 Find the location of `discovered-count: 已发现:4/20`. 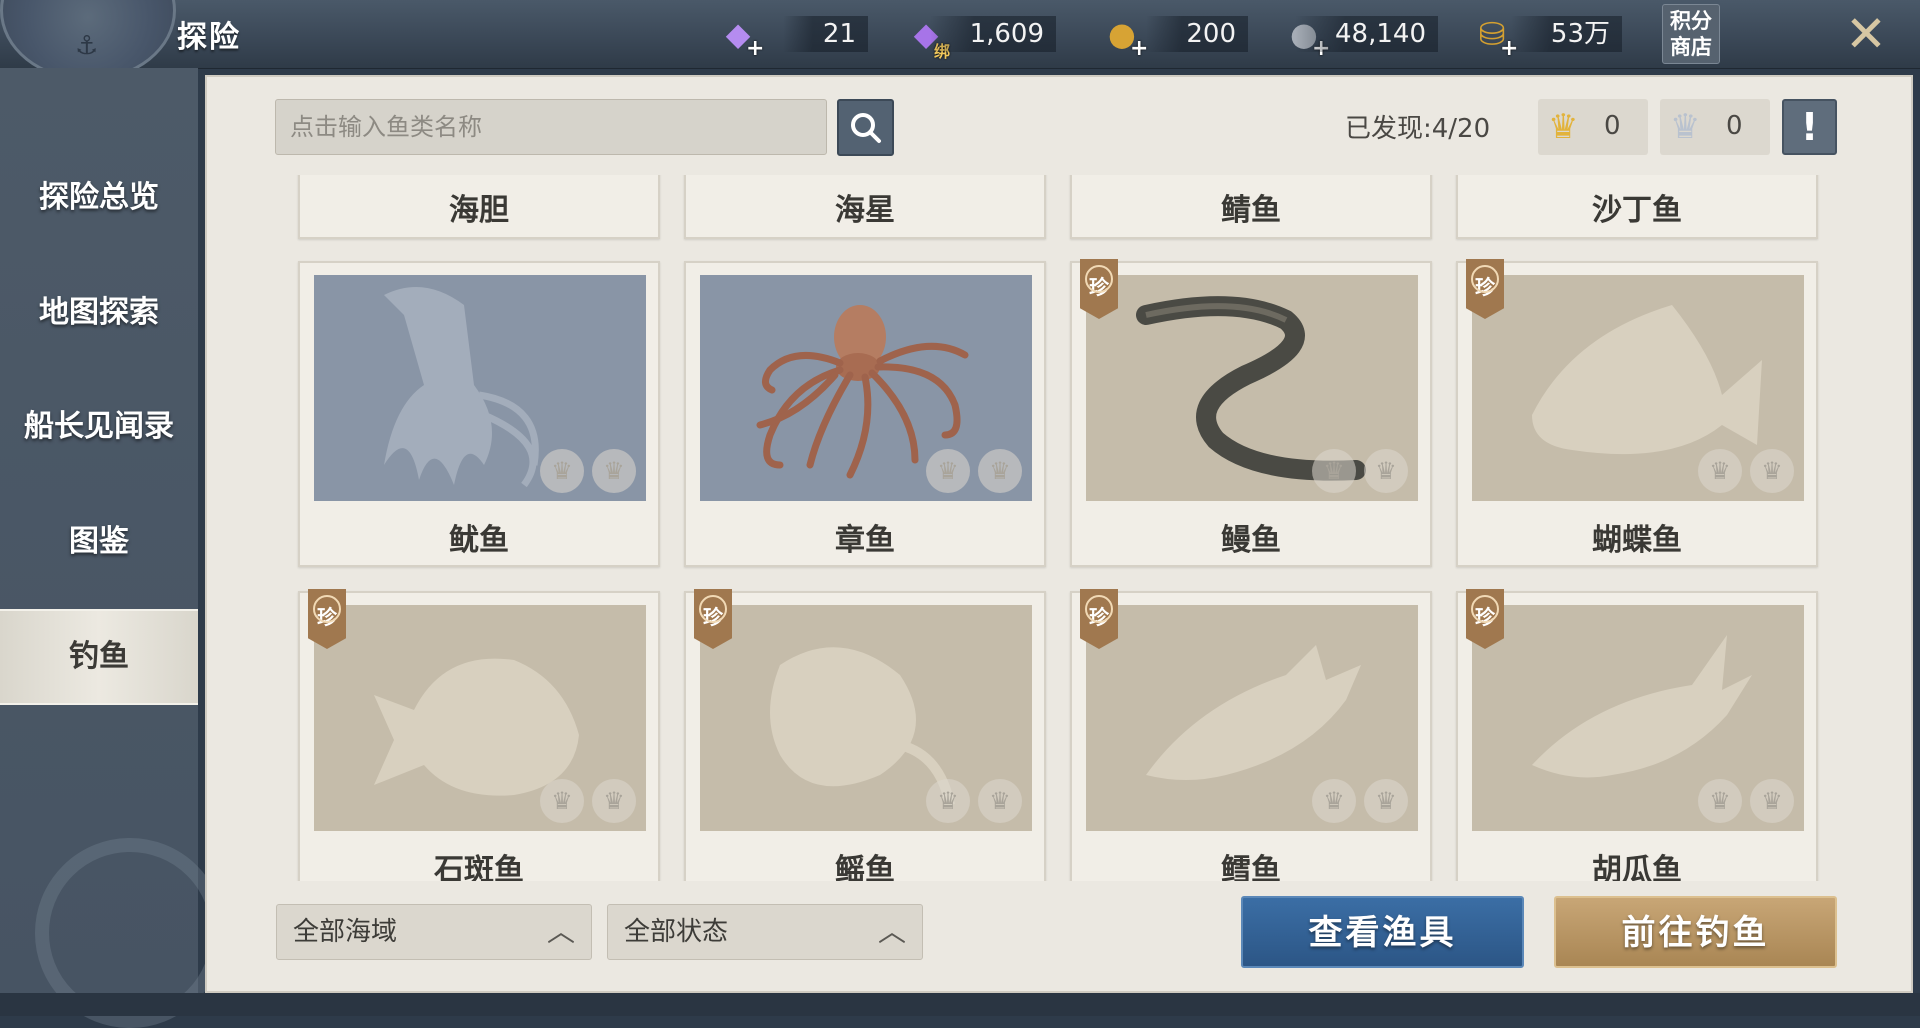

discovered-count: 已发现:4/20 is located at coordinates (1418, 129).